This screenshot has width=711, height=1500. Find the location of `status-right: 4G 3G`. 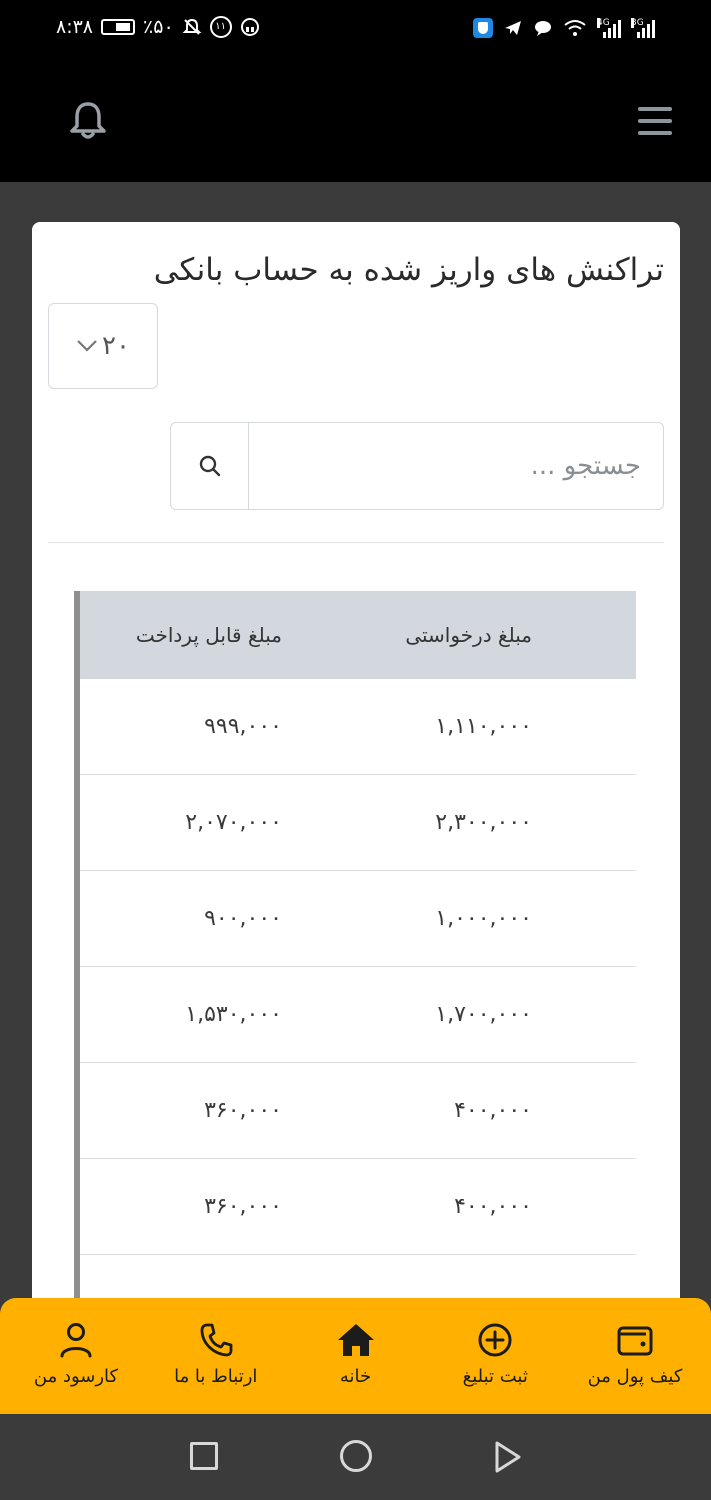

status-right: 4G 3G is located at coordinates (564, 28).